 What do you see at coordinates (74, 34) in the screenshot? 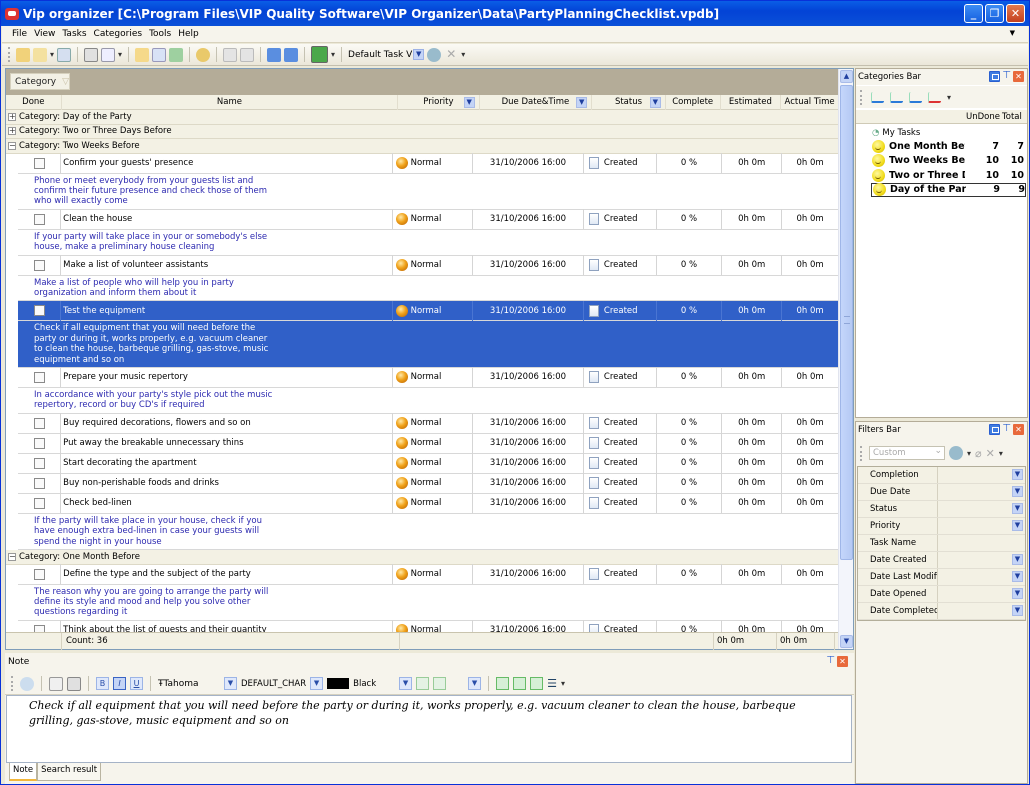
I see `menu-tasks: Tasks` at bounding box center [74, 34].